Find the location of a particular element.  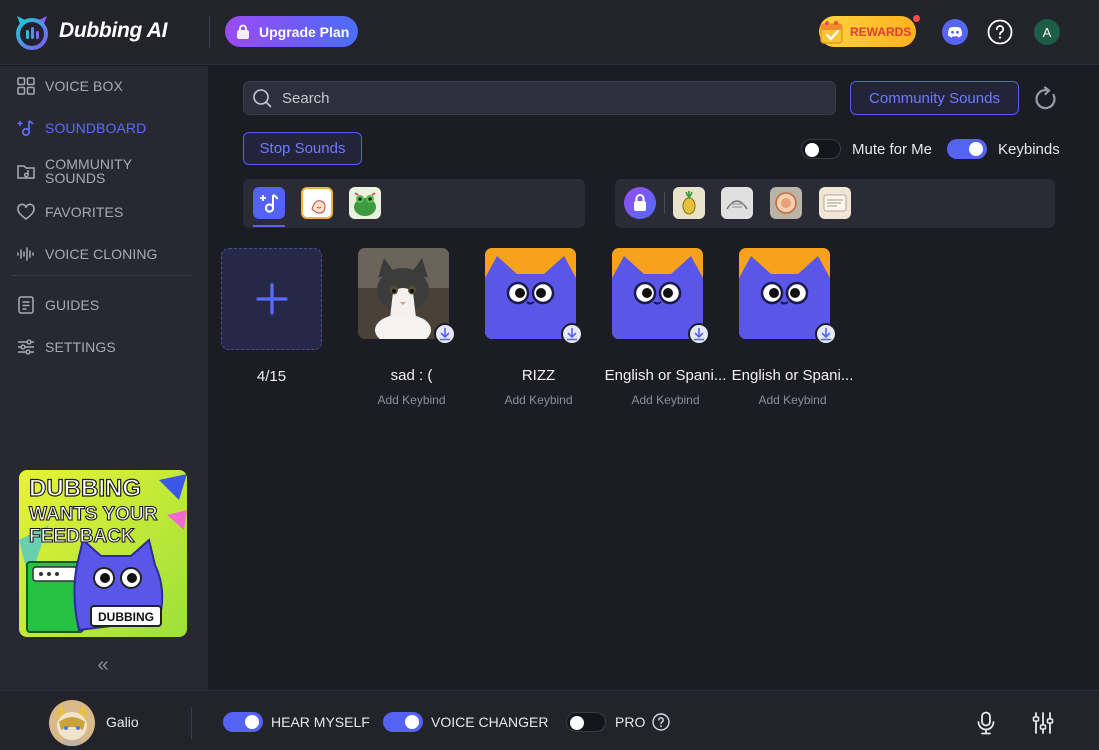

galio-avatar-image is located at coordinates (72, 723).